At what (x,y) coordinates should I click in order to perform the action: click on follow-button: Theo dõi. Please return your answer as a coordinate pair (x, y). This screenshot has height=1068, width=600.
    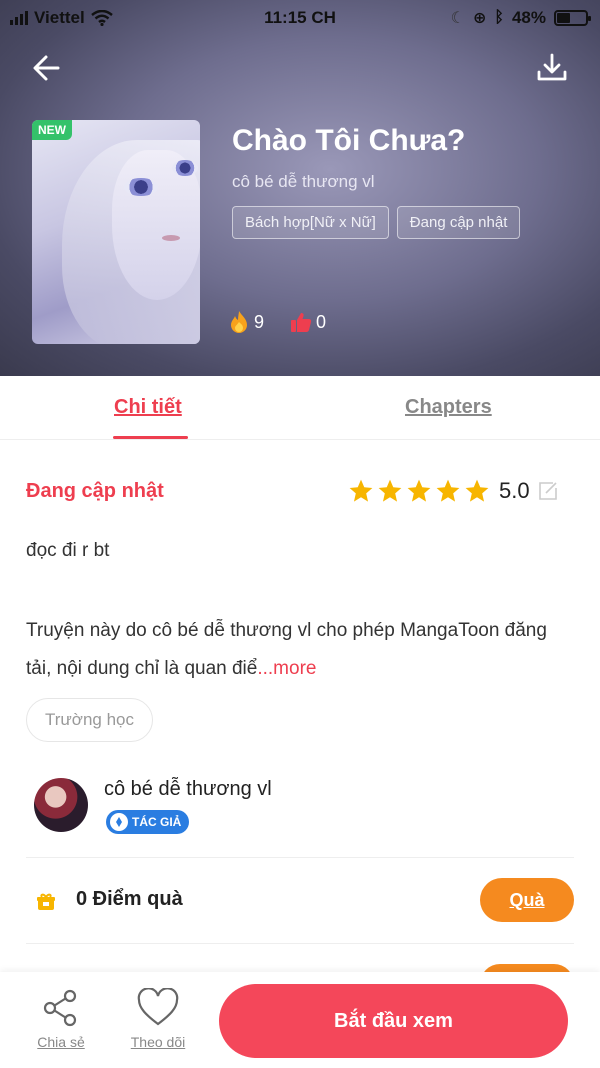
    Looking at the image, I should click on (158, 1019).